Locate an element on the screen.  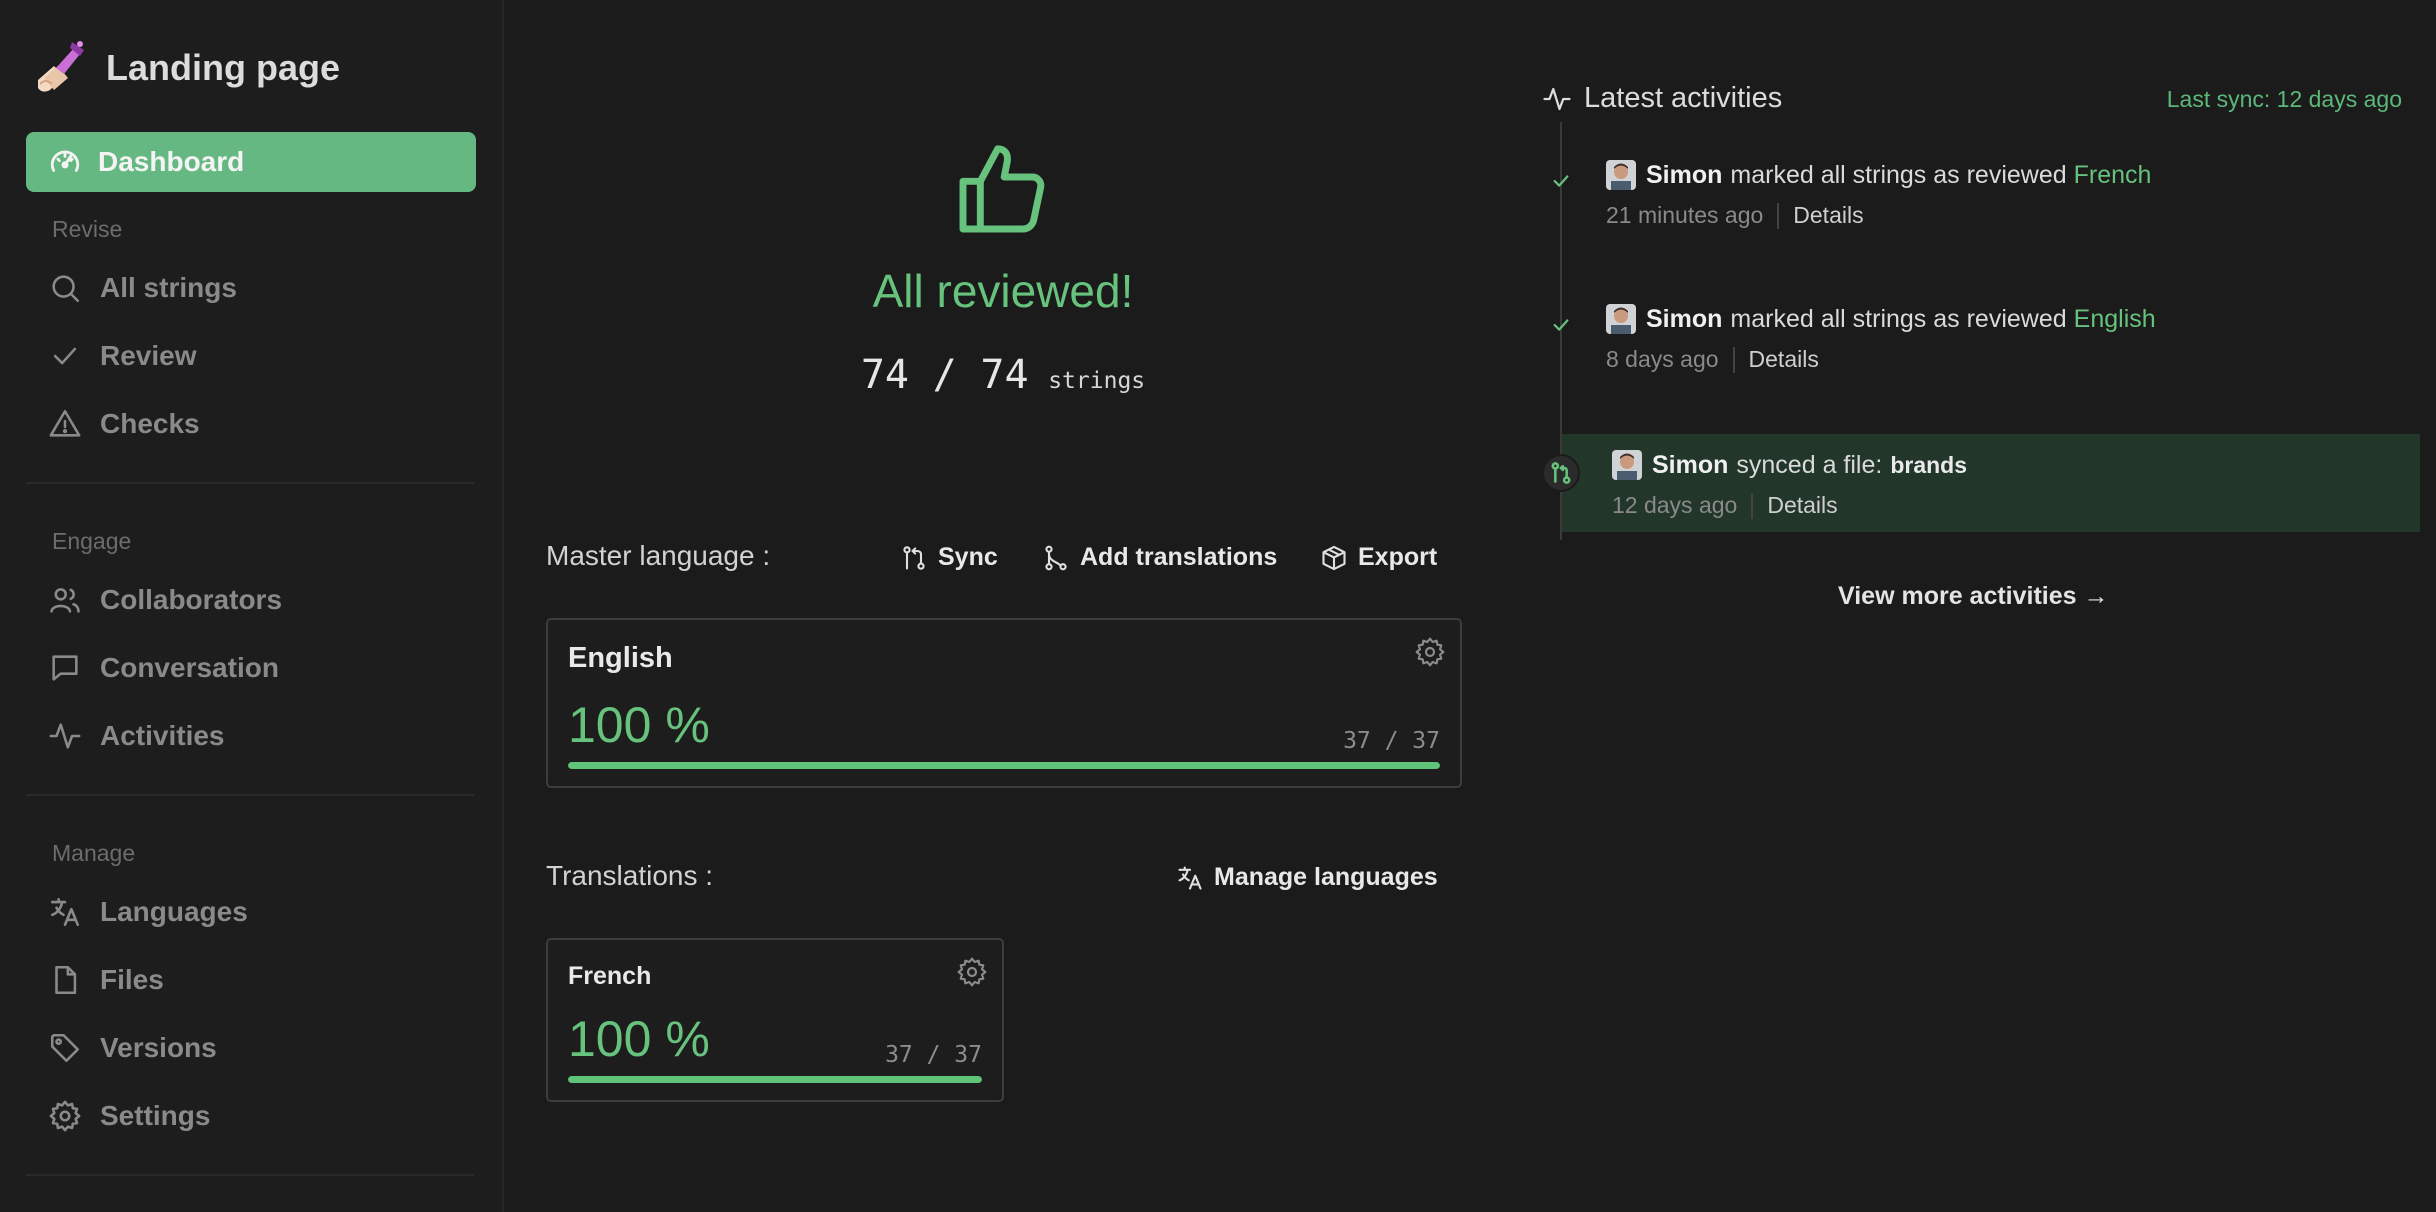
export-button: Export is located at coordinates (1378, 557).